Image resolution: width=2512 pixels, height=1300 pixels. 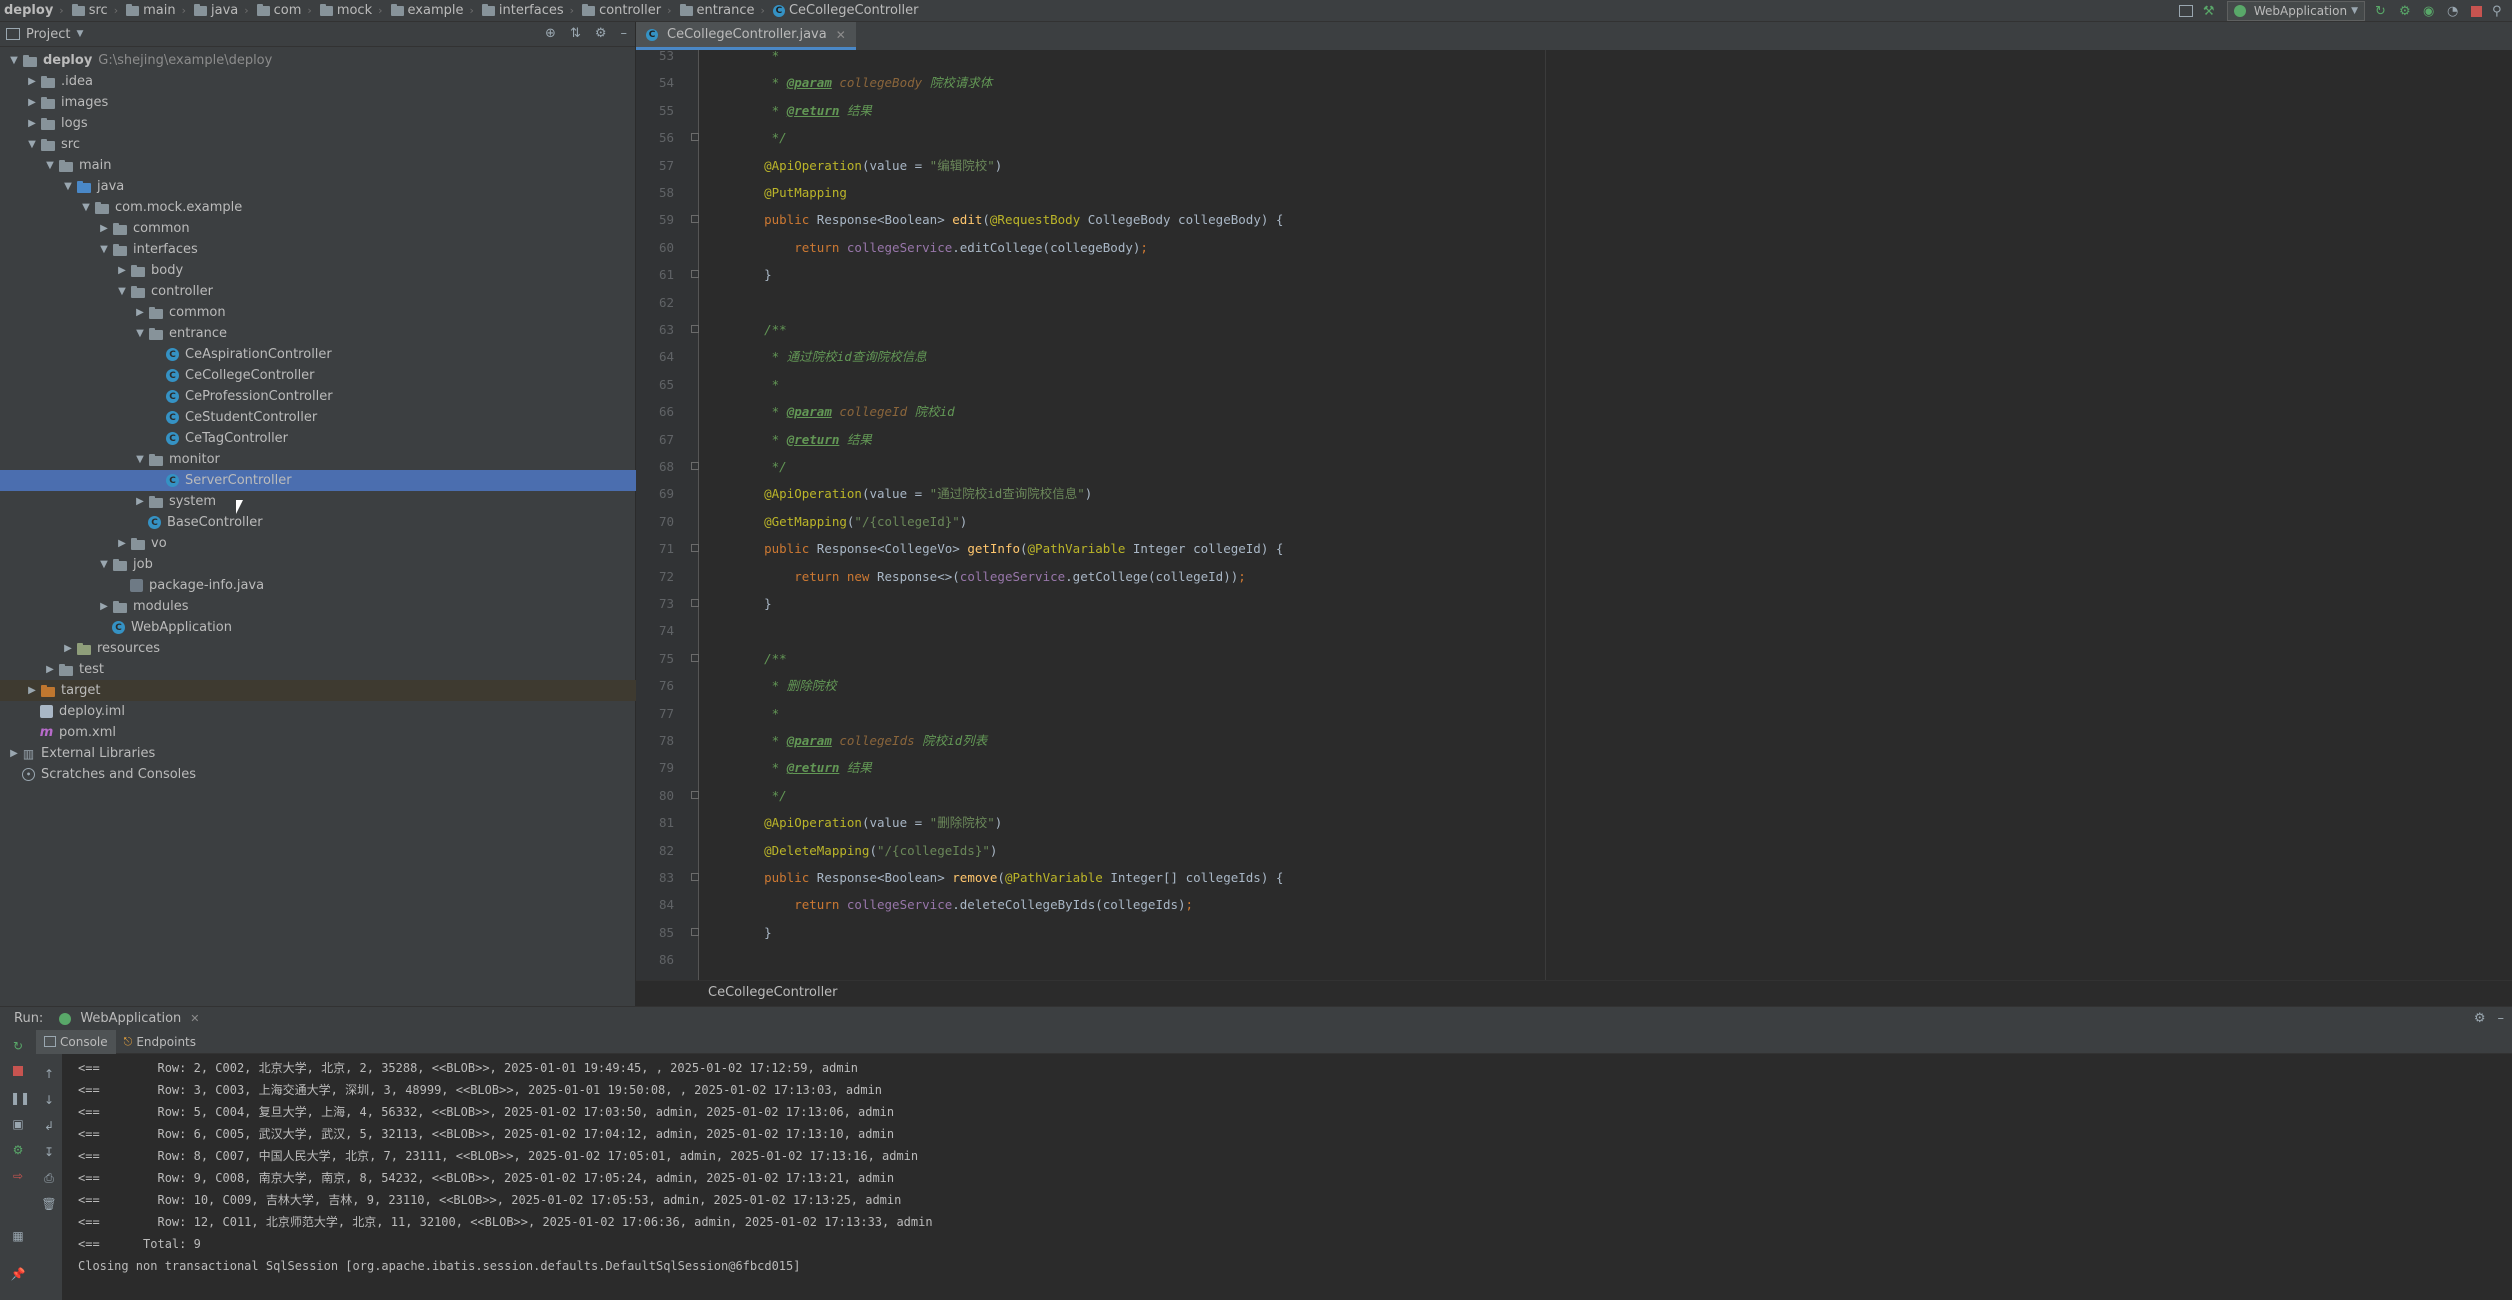 I want to click on tree-item: ▶ ▥ External Libraries, so click(x=318, y=753).